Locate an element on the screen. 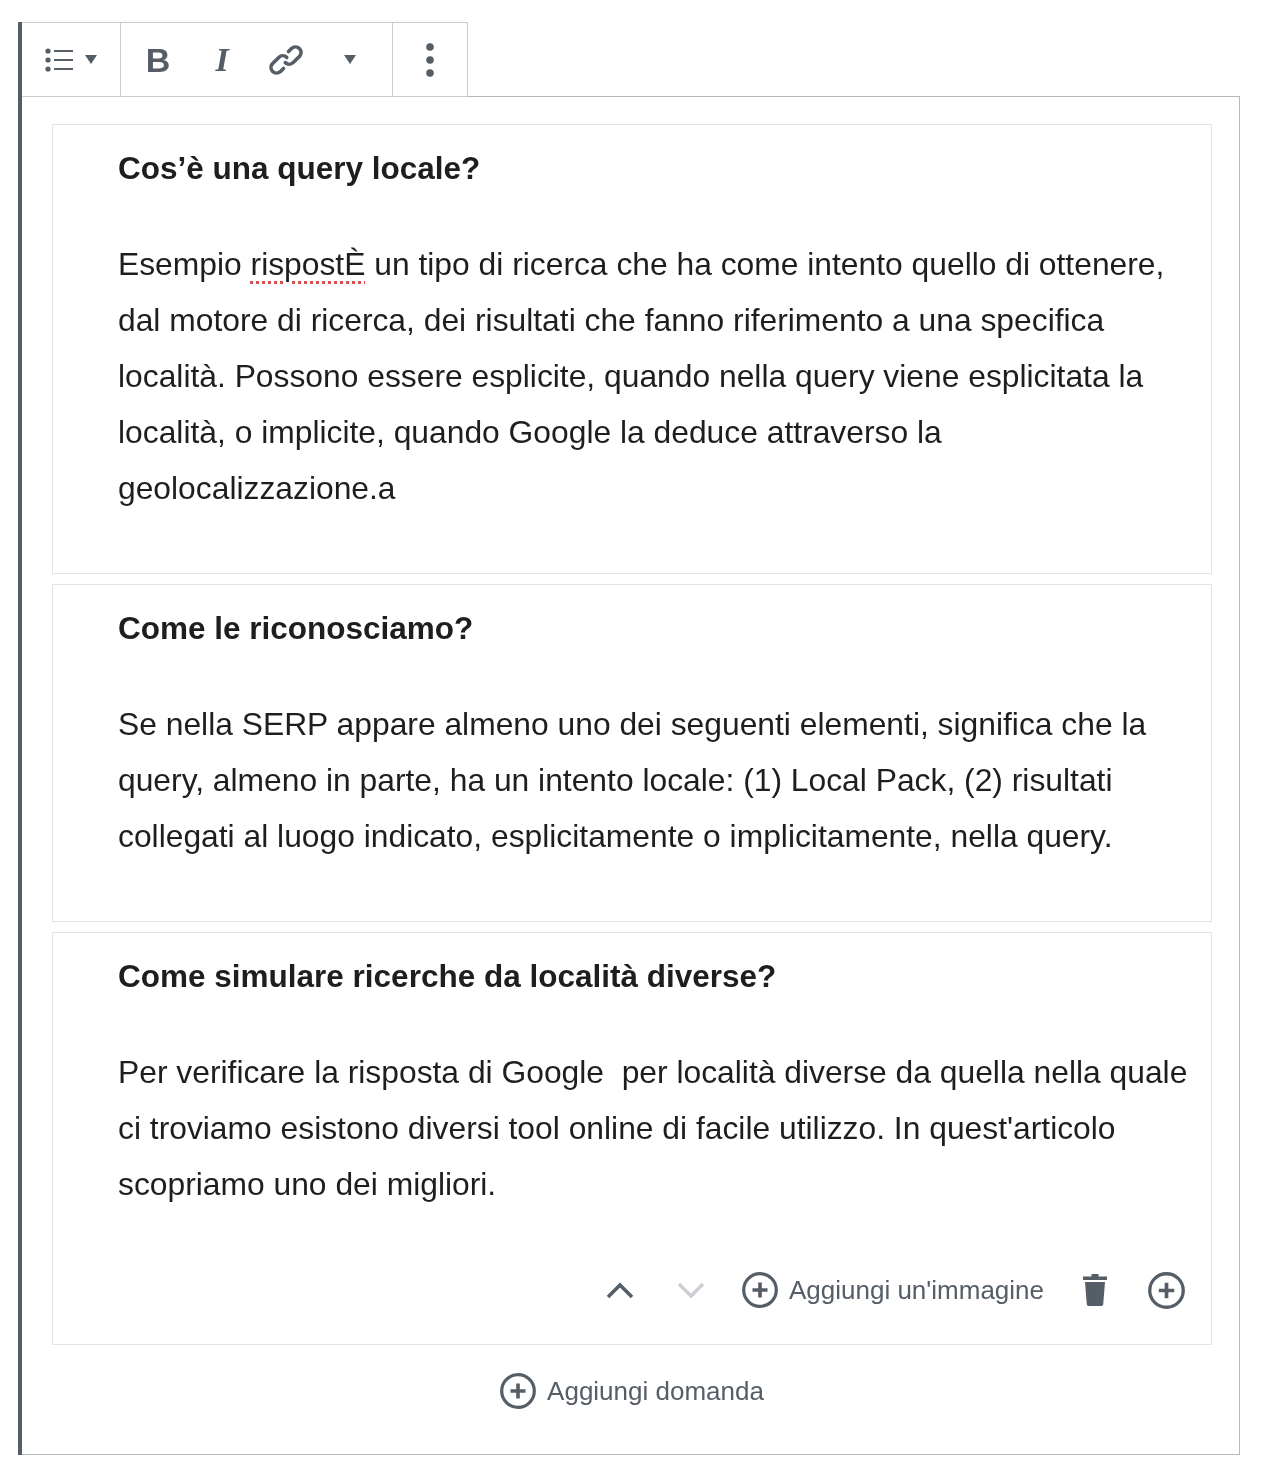  trash-icon is located at coordinates (1095, 1290).